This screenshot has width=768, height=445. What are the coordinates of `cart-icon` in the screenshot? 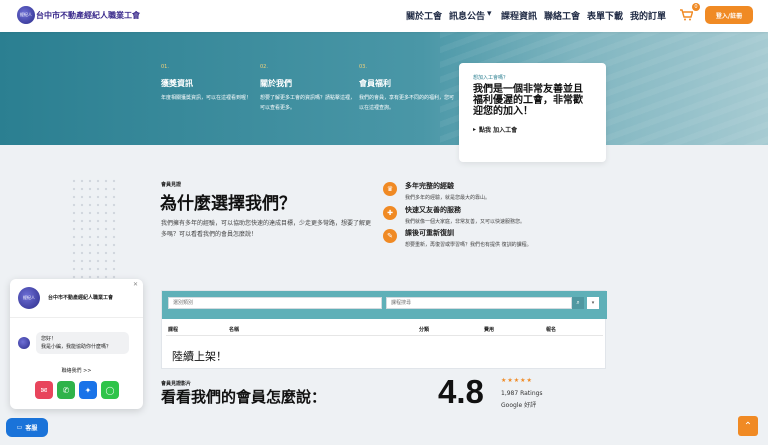 It's located at (687, 16).